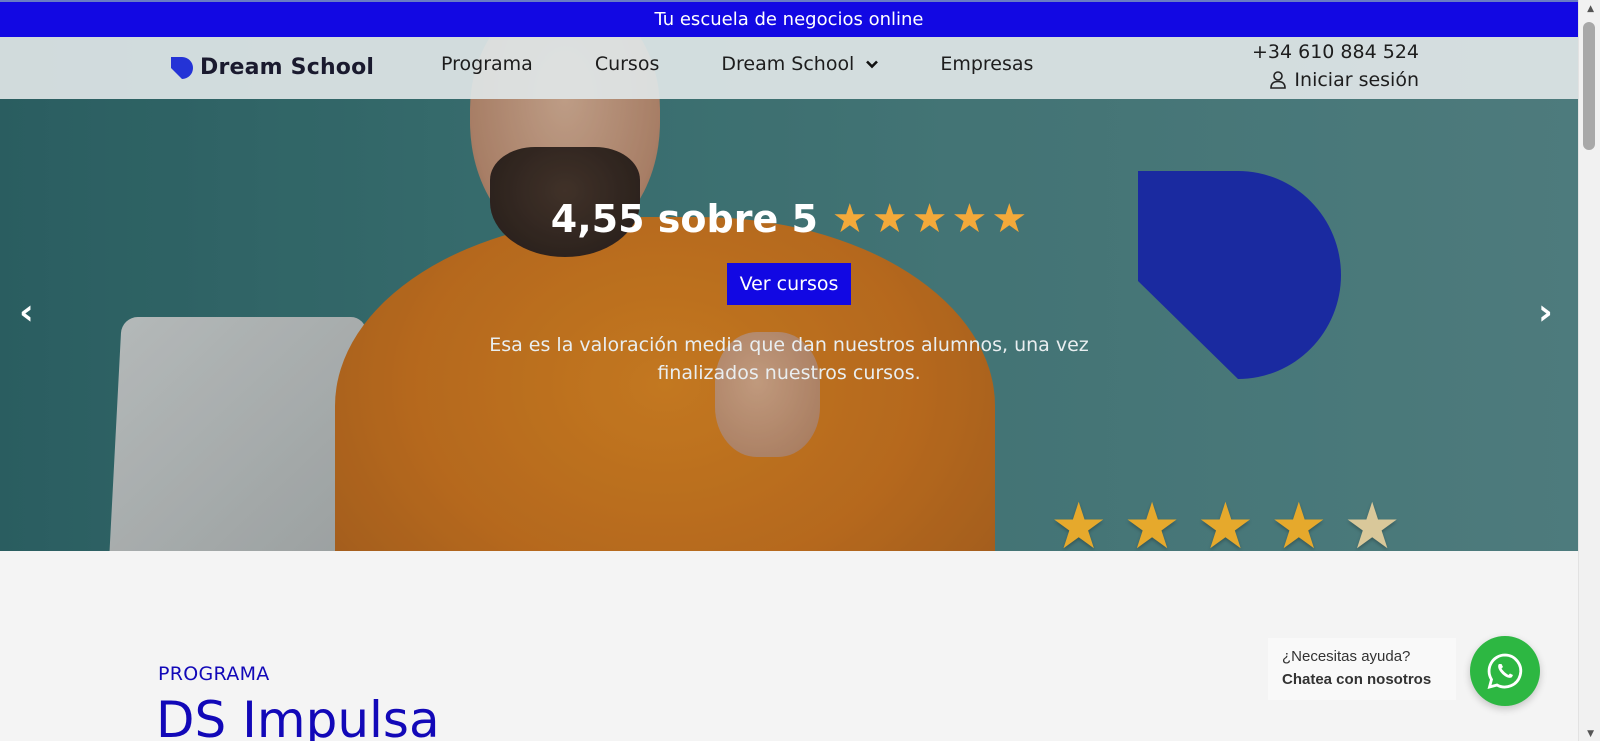 The height and width of the screenshot is (741, 1600). What do you see at coordinates (1589, 86) in the screenshot?
I see `scrollbar-thumb` at bounding box center [1589, 86].